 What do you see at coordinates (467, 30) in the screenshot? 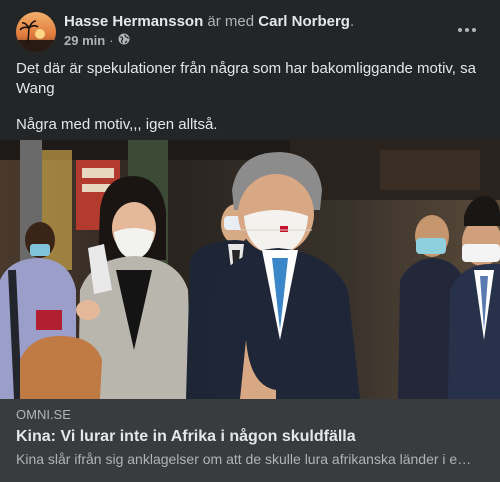
I see `more-options-button` at bounding box center [467, 30].